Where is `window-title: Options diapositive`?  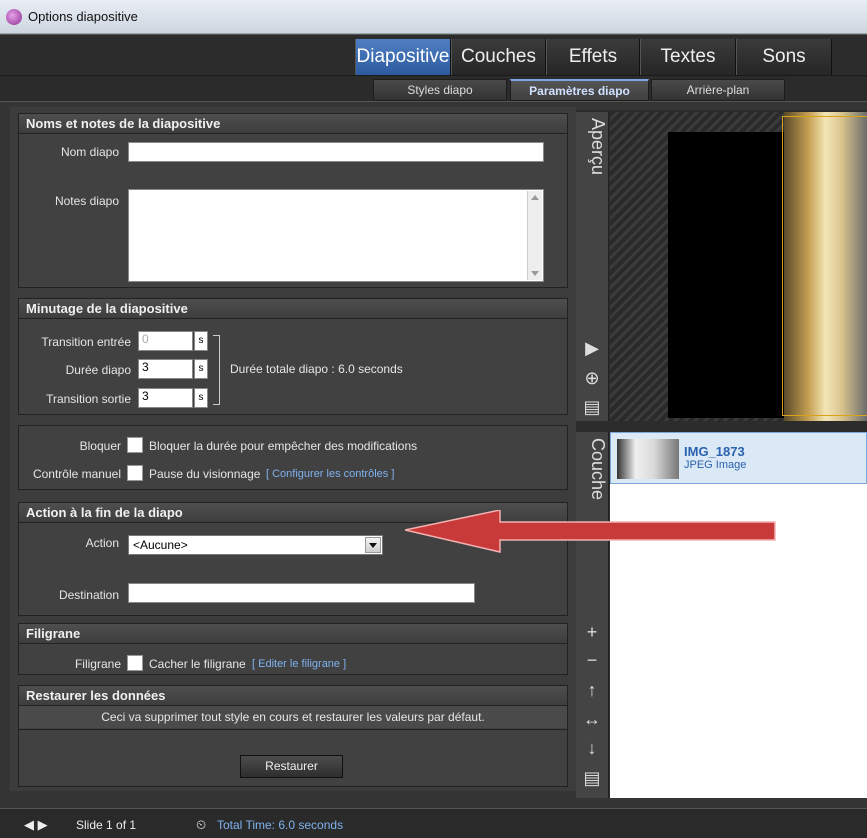 window-title: Options diapositive is located at coordinates (83, 16).